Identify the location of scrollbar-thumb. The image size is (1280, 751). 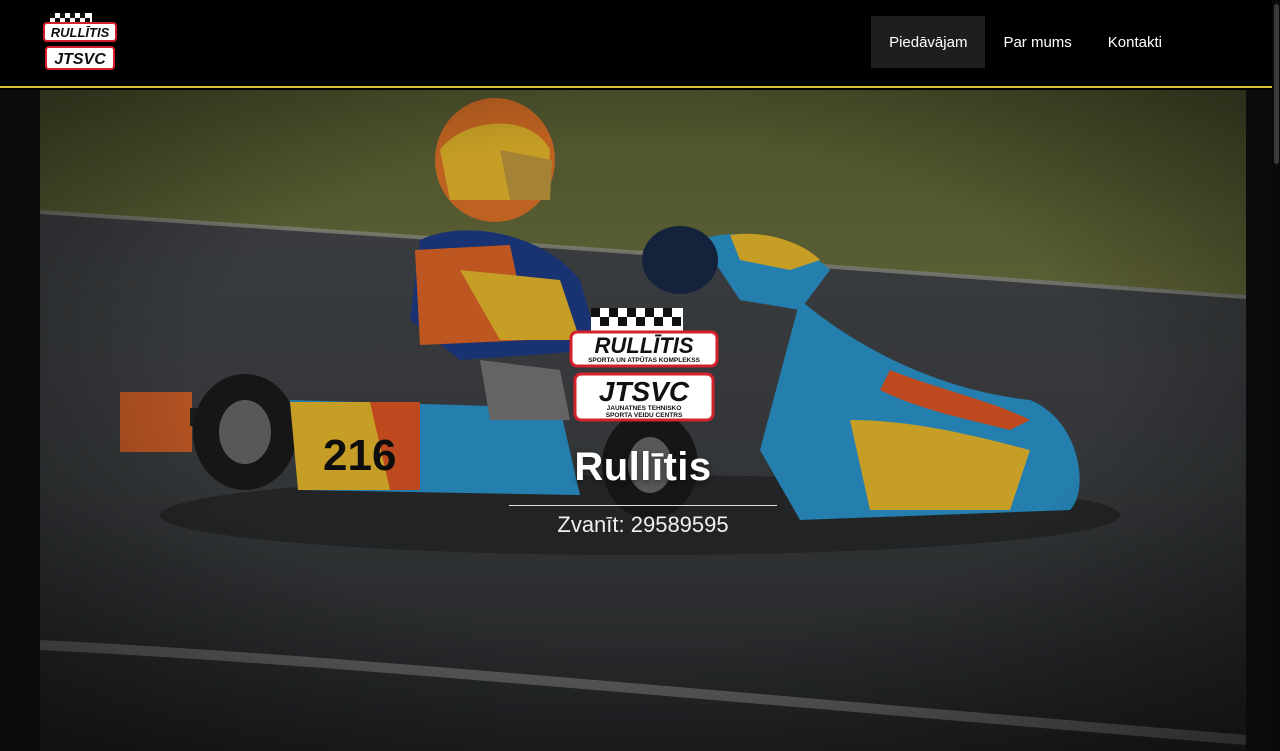
(1276, 84).